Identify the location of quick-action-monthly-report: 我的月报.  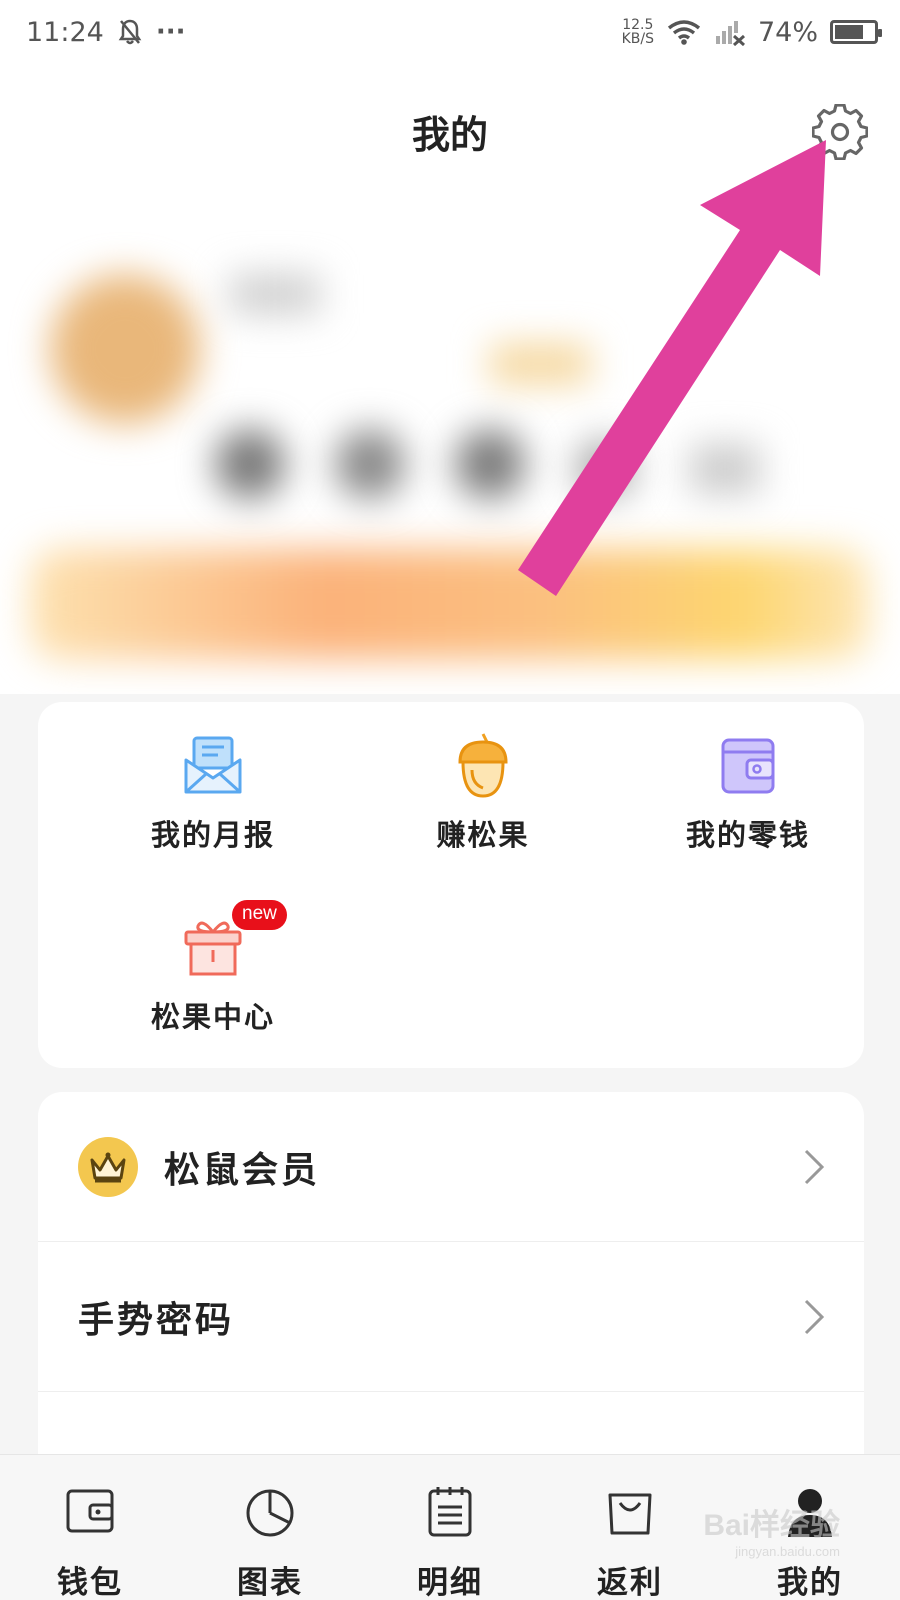
(213, 793).